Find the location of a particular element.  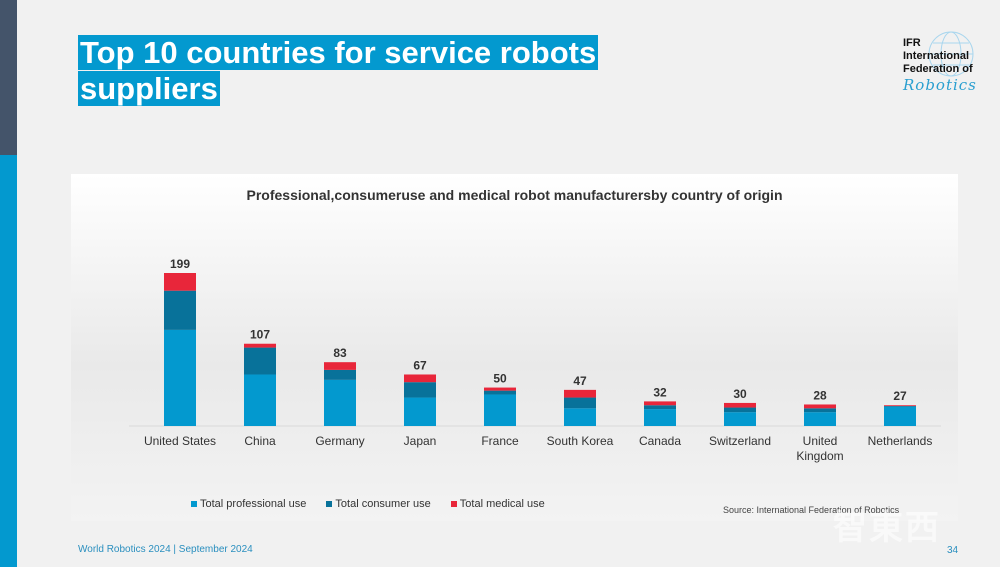

x-tick-label: Kingdom is located at coordinates (819, 456).